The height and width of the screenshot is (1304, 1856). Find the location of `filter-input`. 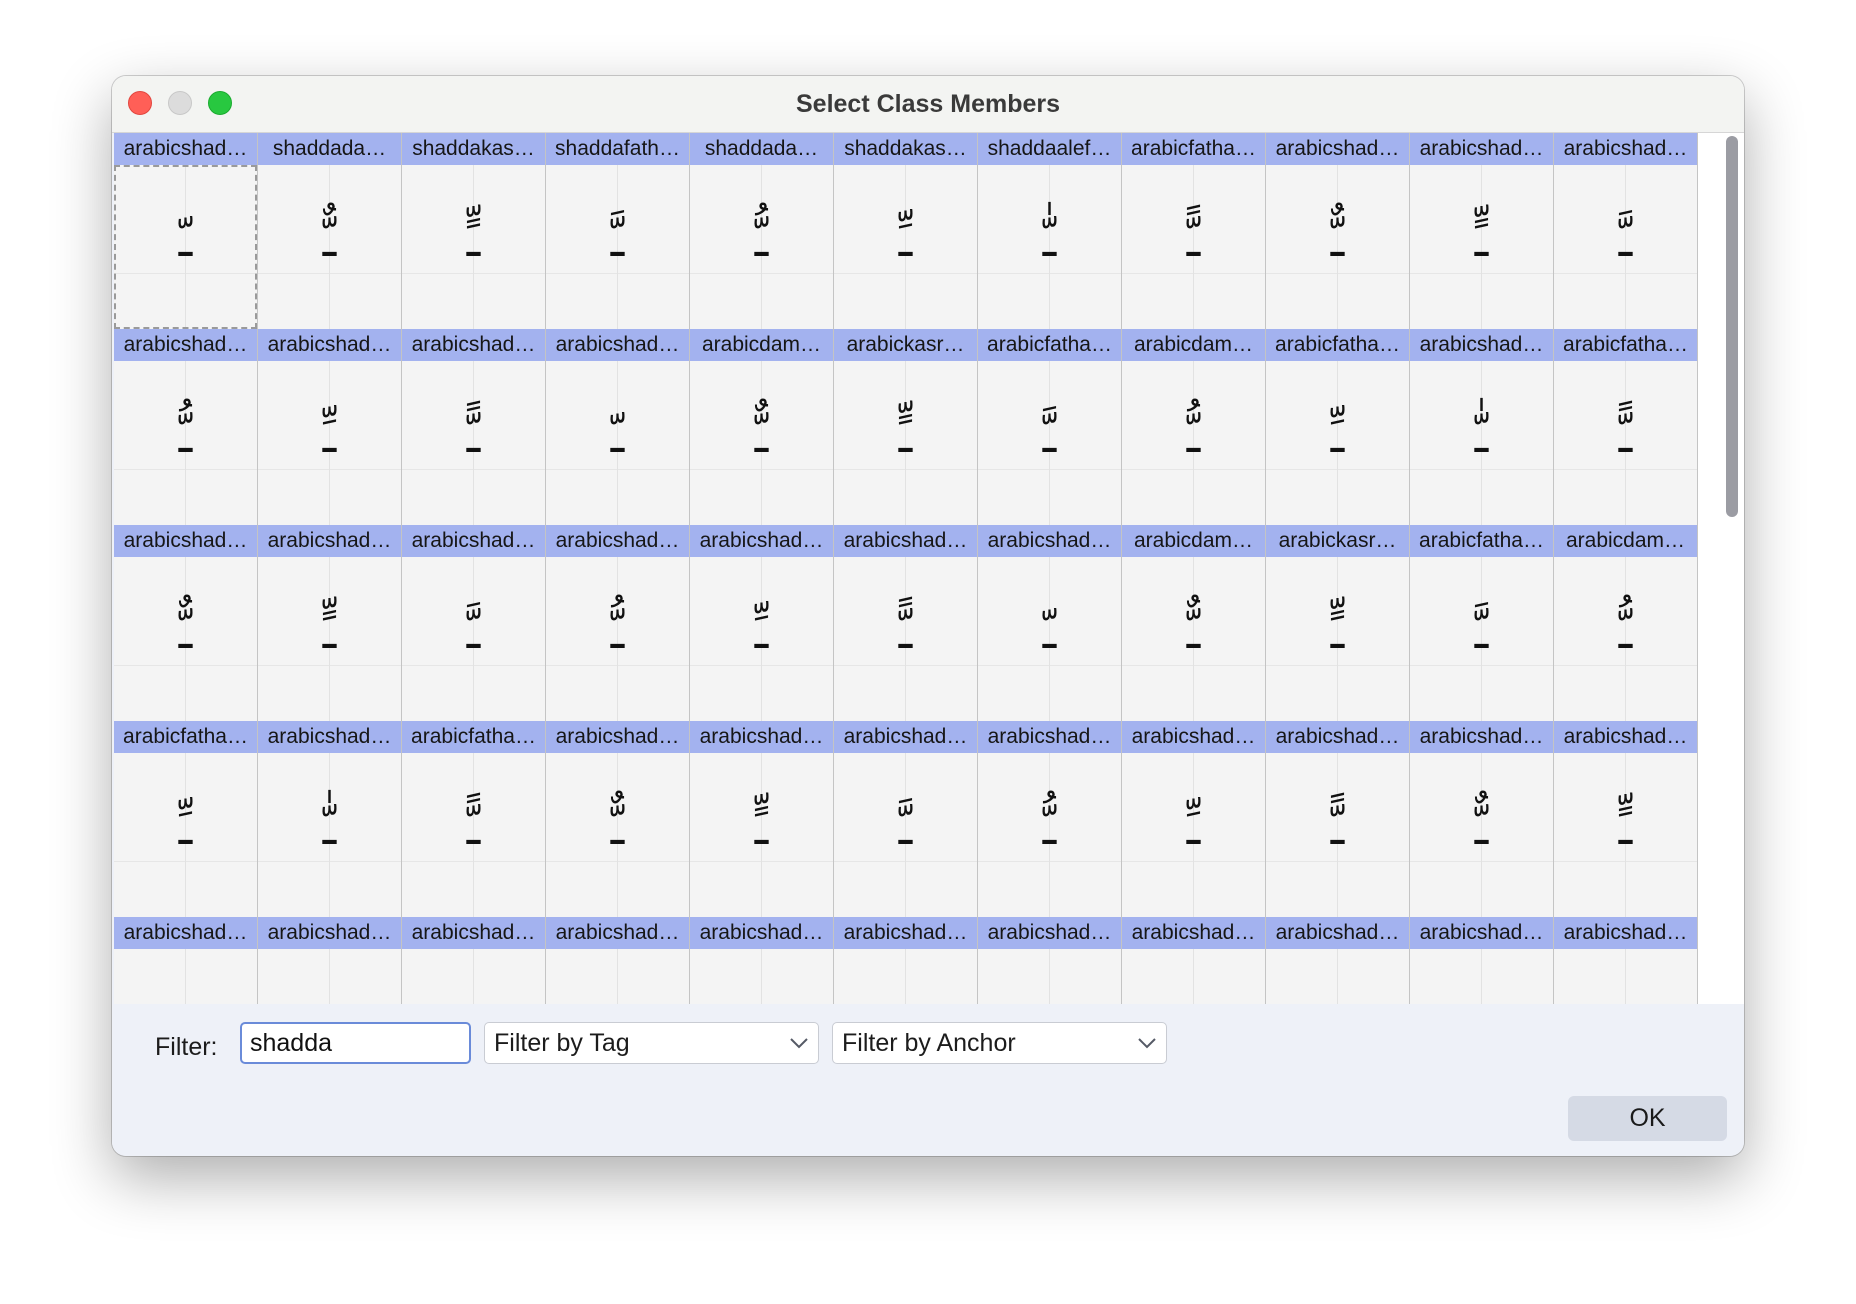

filter-input is located at coordinates (355, 1043).